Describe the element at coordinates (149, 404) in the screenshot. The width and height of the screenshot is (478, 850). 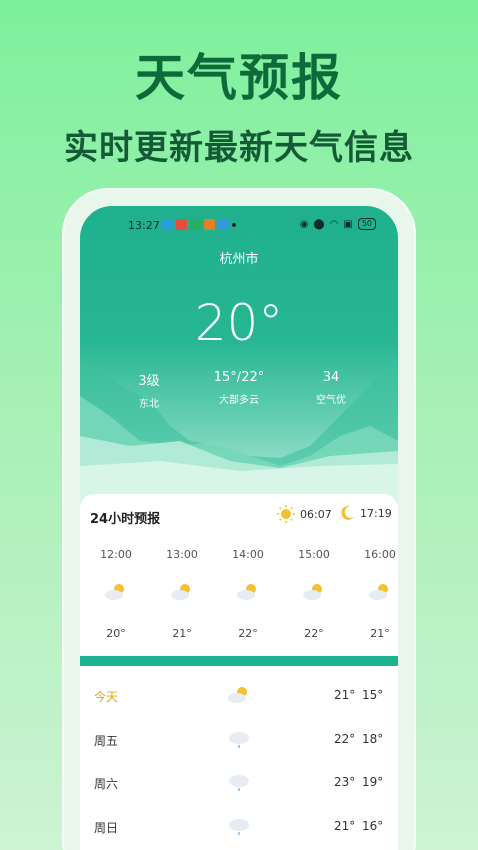
I see `wind-direction: 东北` at that location.